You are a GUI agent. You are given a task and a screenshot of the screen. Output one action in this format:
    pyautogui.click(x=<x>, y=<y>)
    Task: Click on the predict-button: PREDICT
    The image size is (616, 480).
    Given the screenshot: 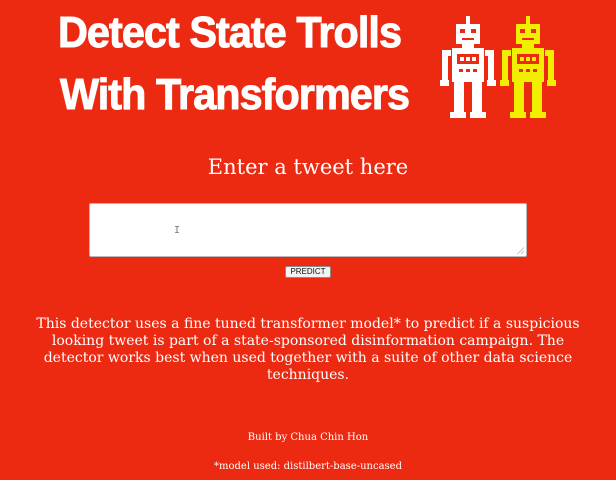 What is the action you would take?
    pyautogui.click(x=308, y=272)
    